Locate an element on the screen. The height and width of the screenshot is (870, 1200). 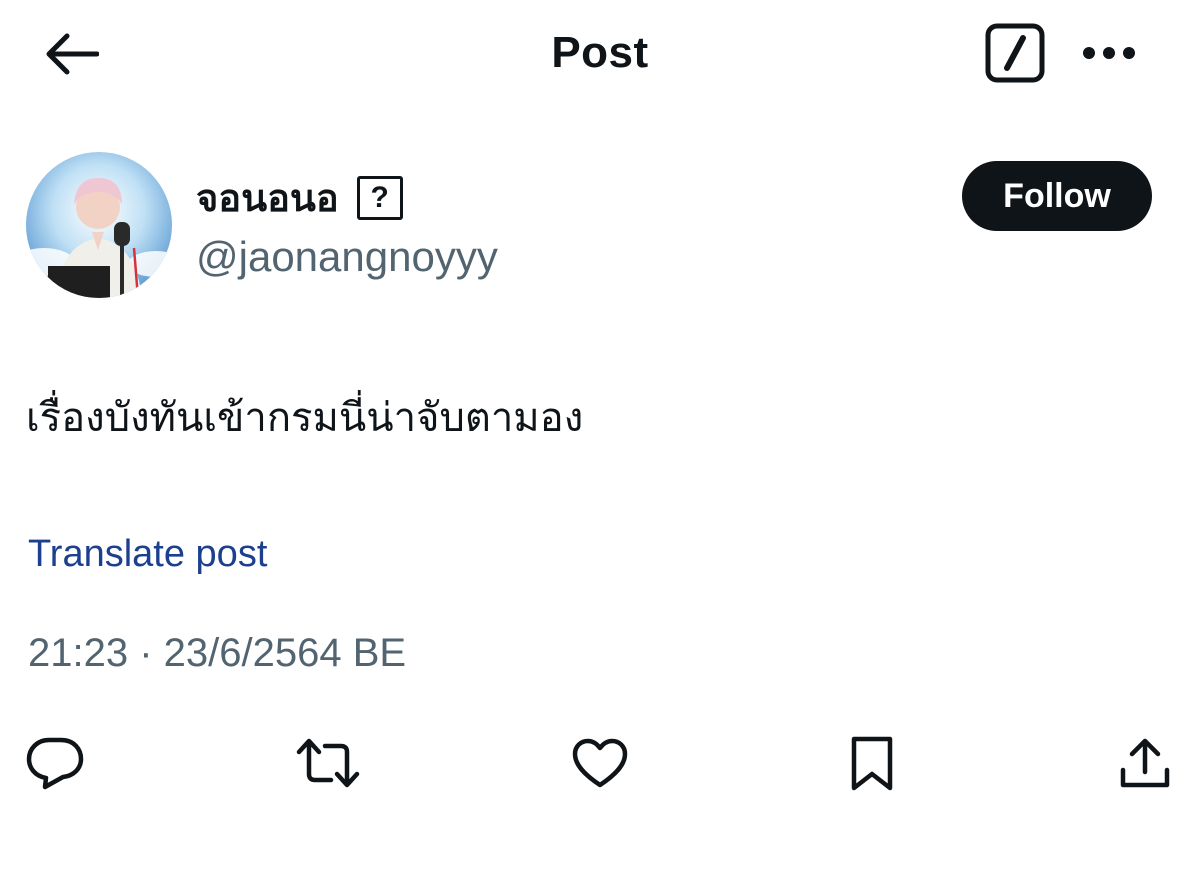
compose-icon is located at coordinates (1015, 53).